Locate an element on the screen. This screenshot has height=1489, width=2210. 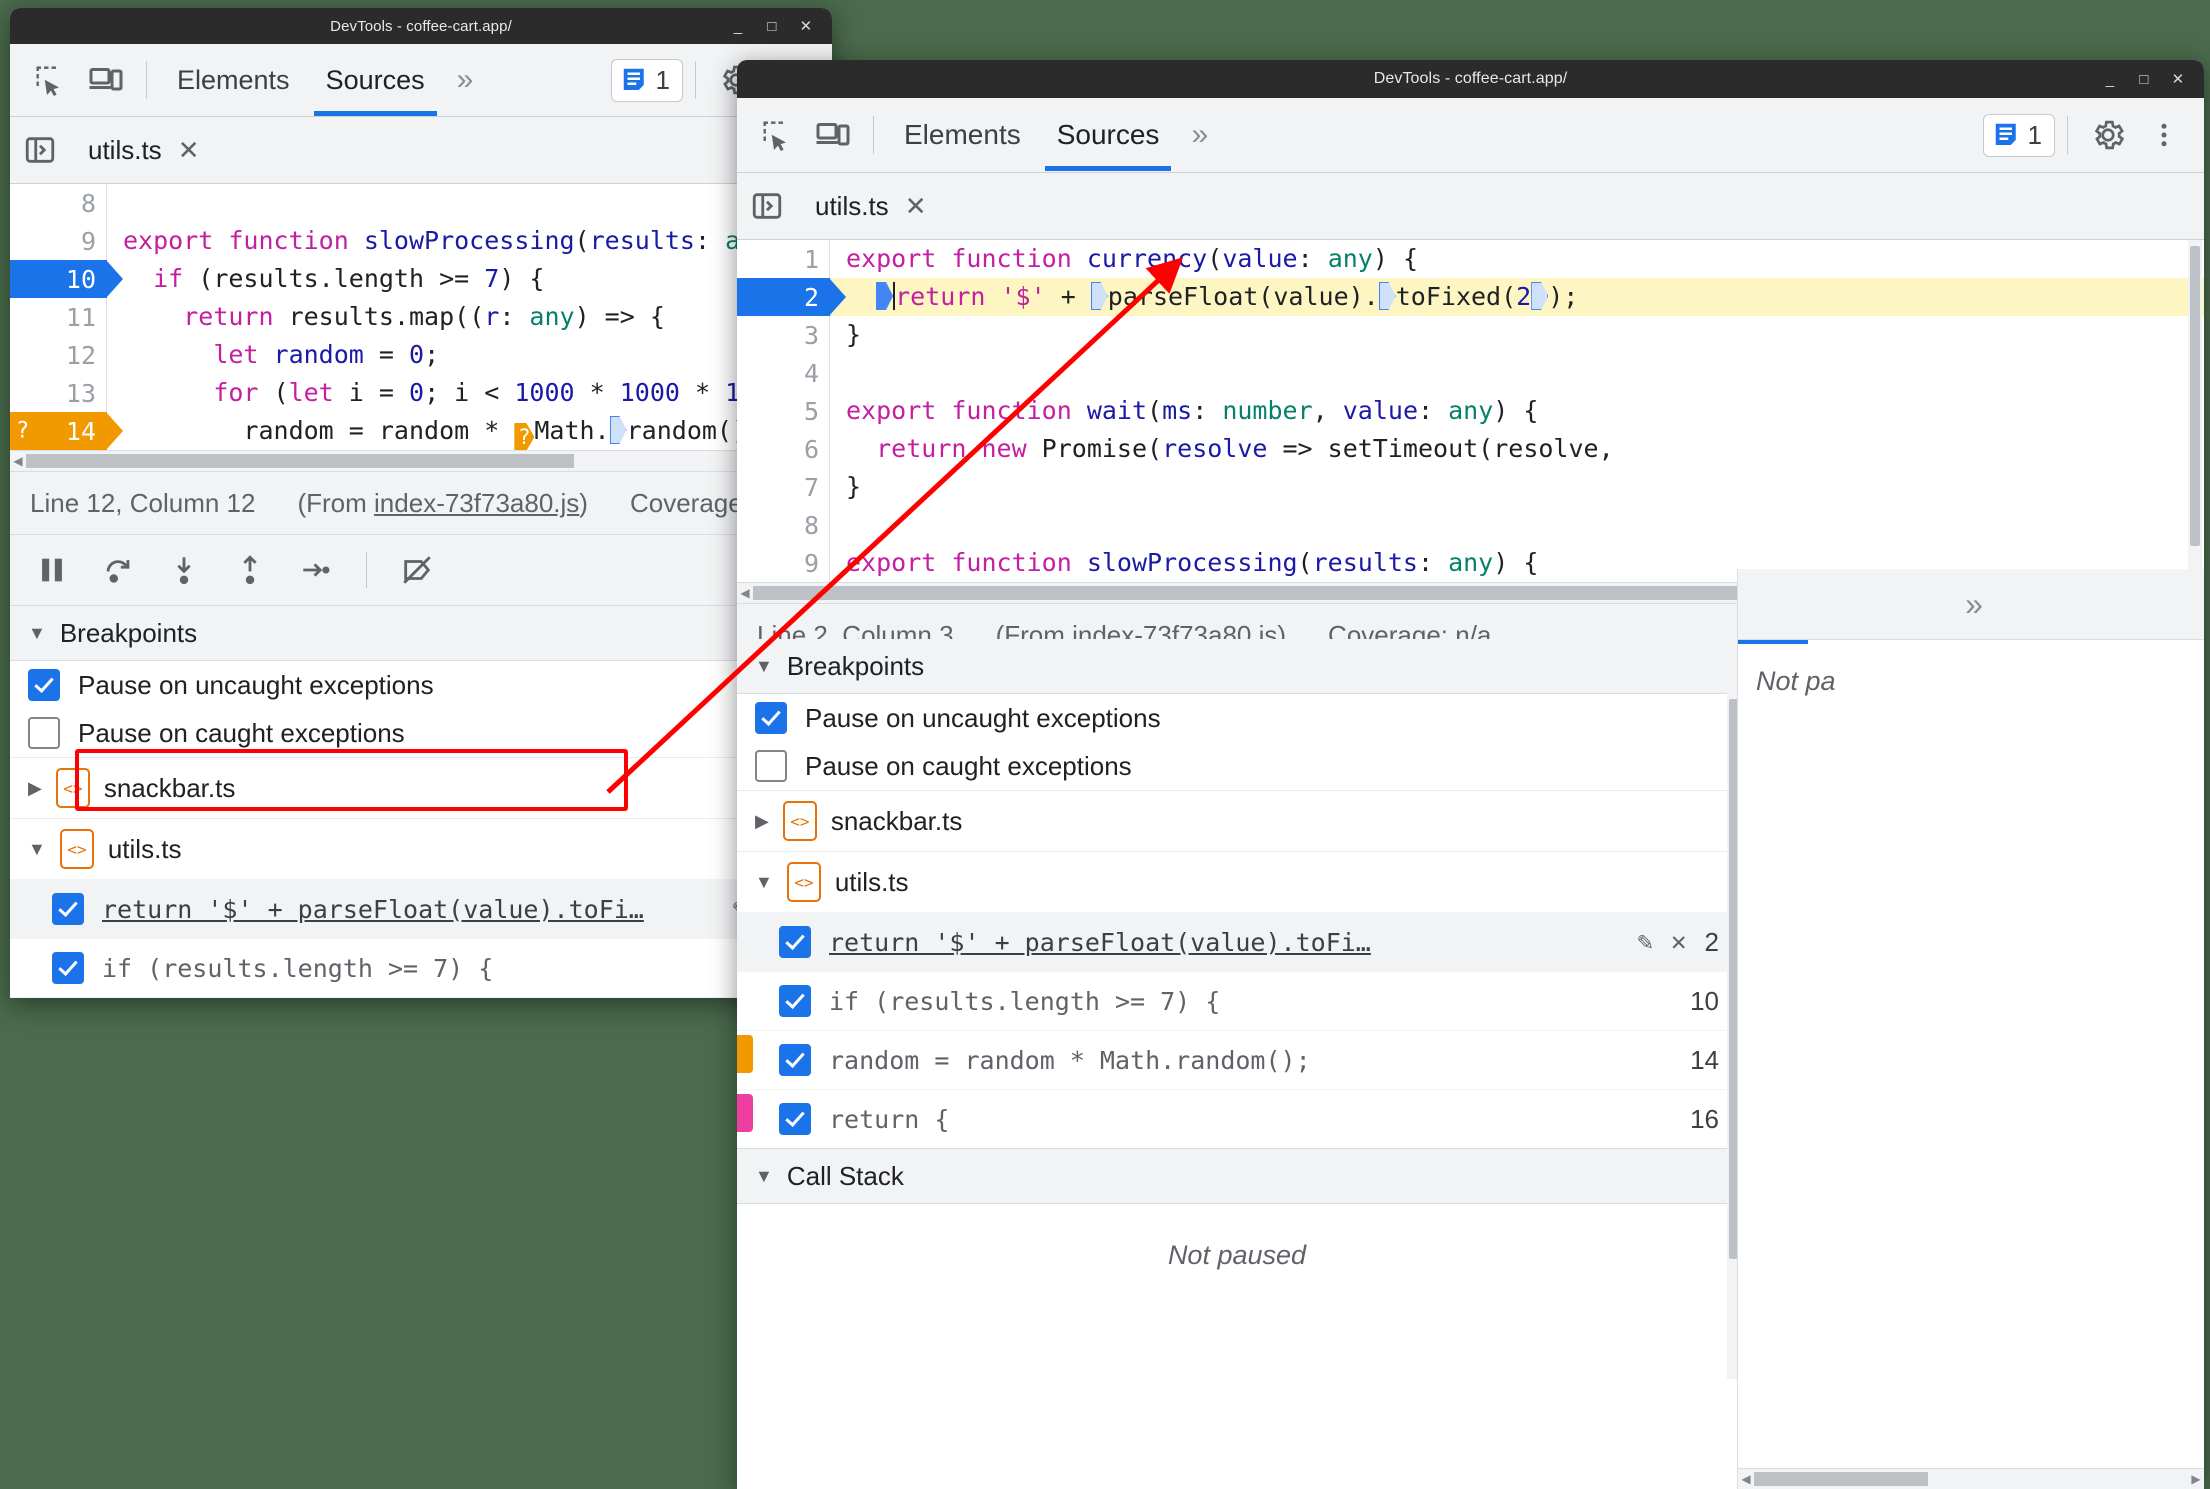
gutter-line-number: 9 is located at coordinates (783, 563).